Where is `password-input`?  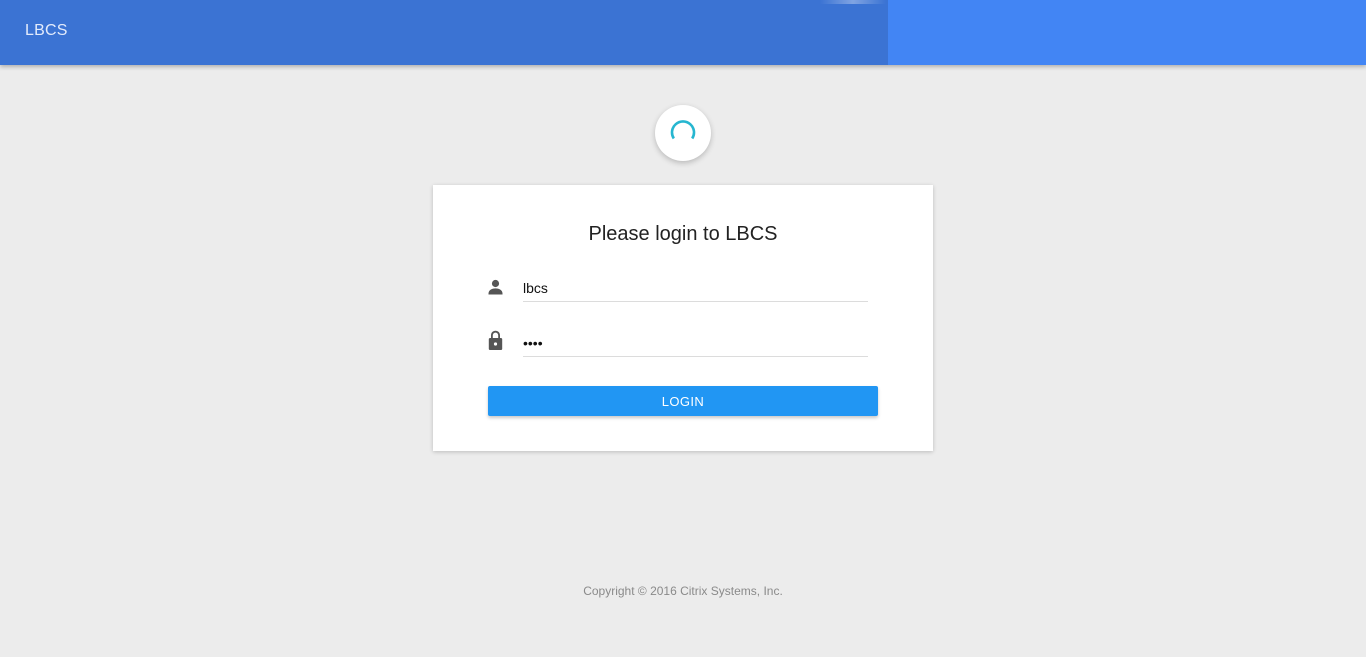
password-input is located at coordinates (695, 343).